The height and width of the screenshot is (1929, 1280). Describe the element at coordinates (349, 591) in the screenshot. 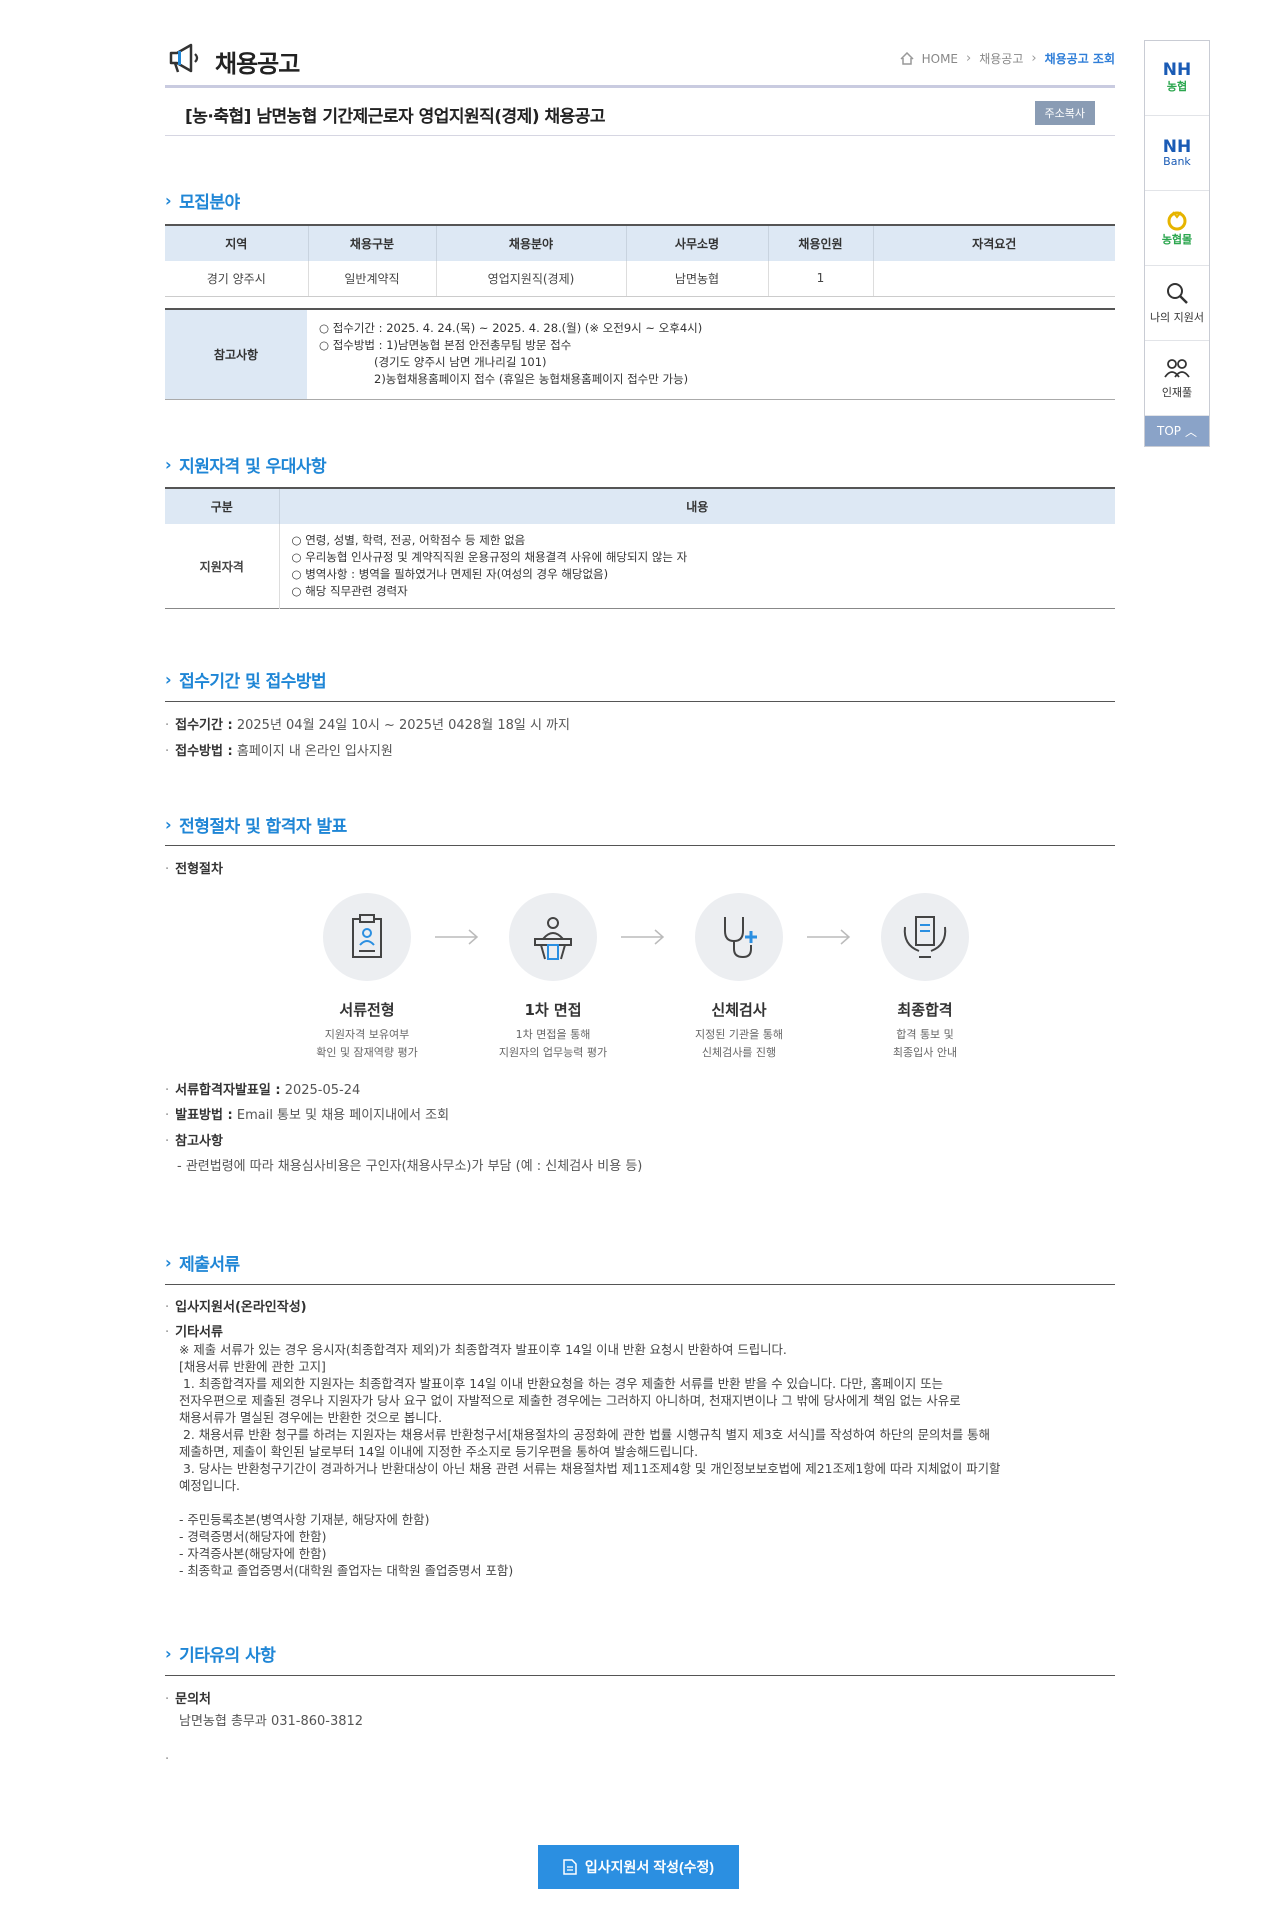

I see `qualification-item: ○ 해당 직무관련 경력자` at that location.